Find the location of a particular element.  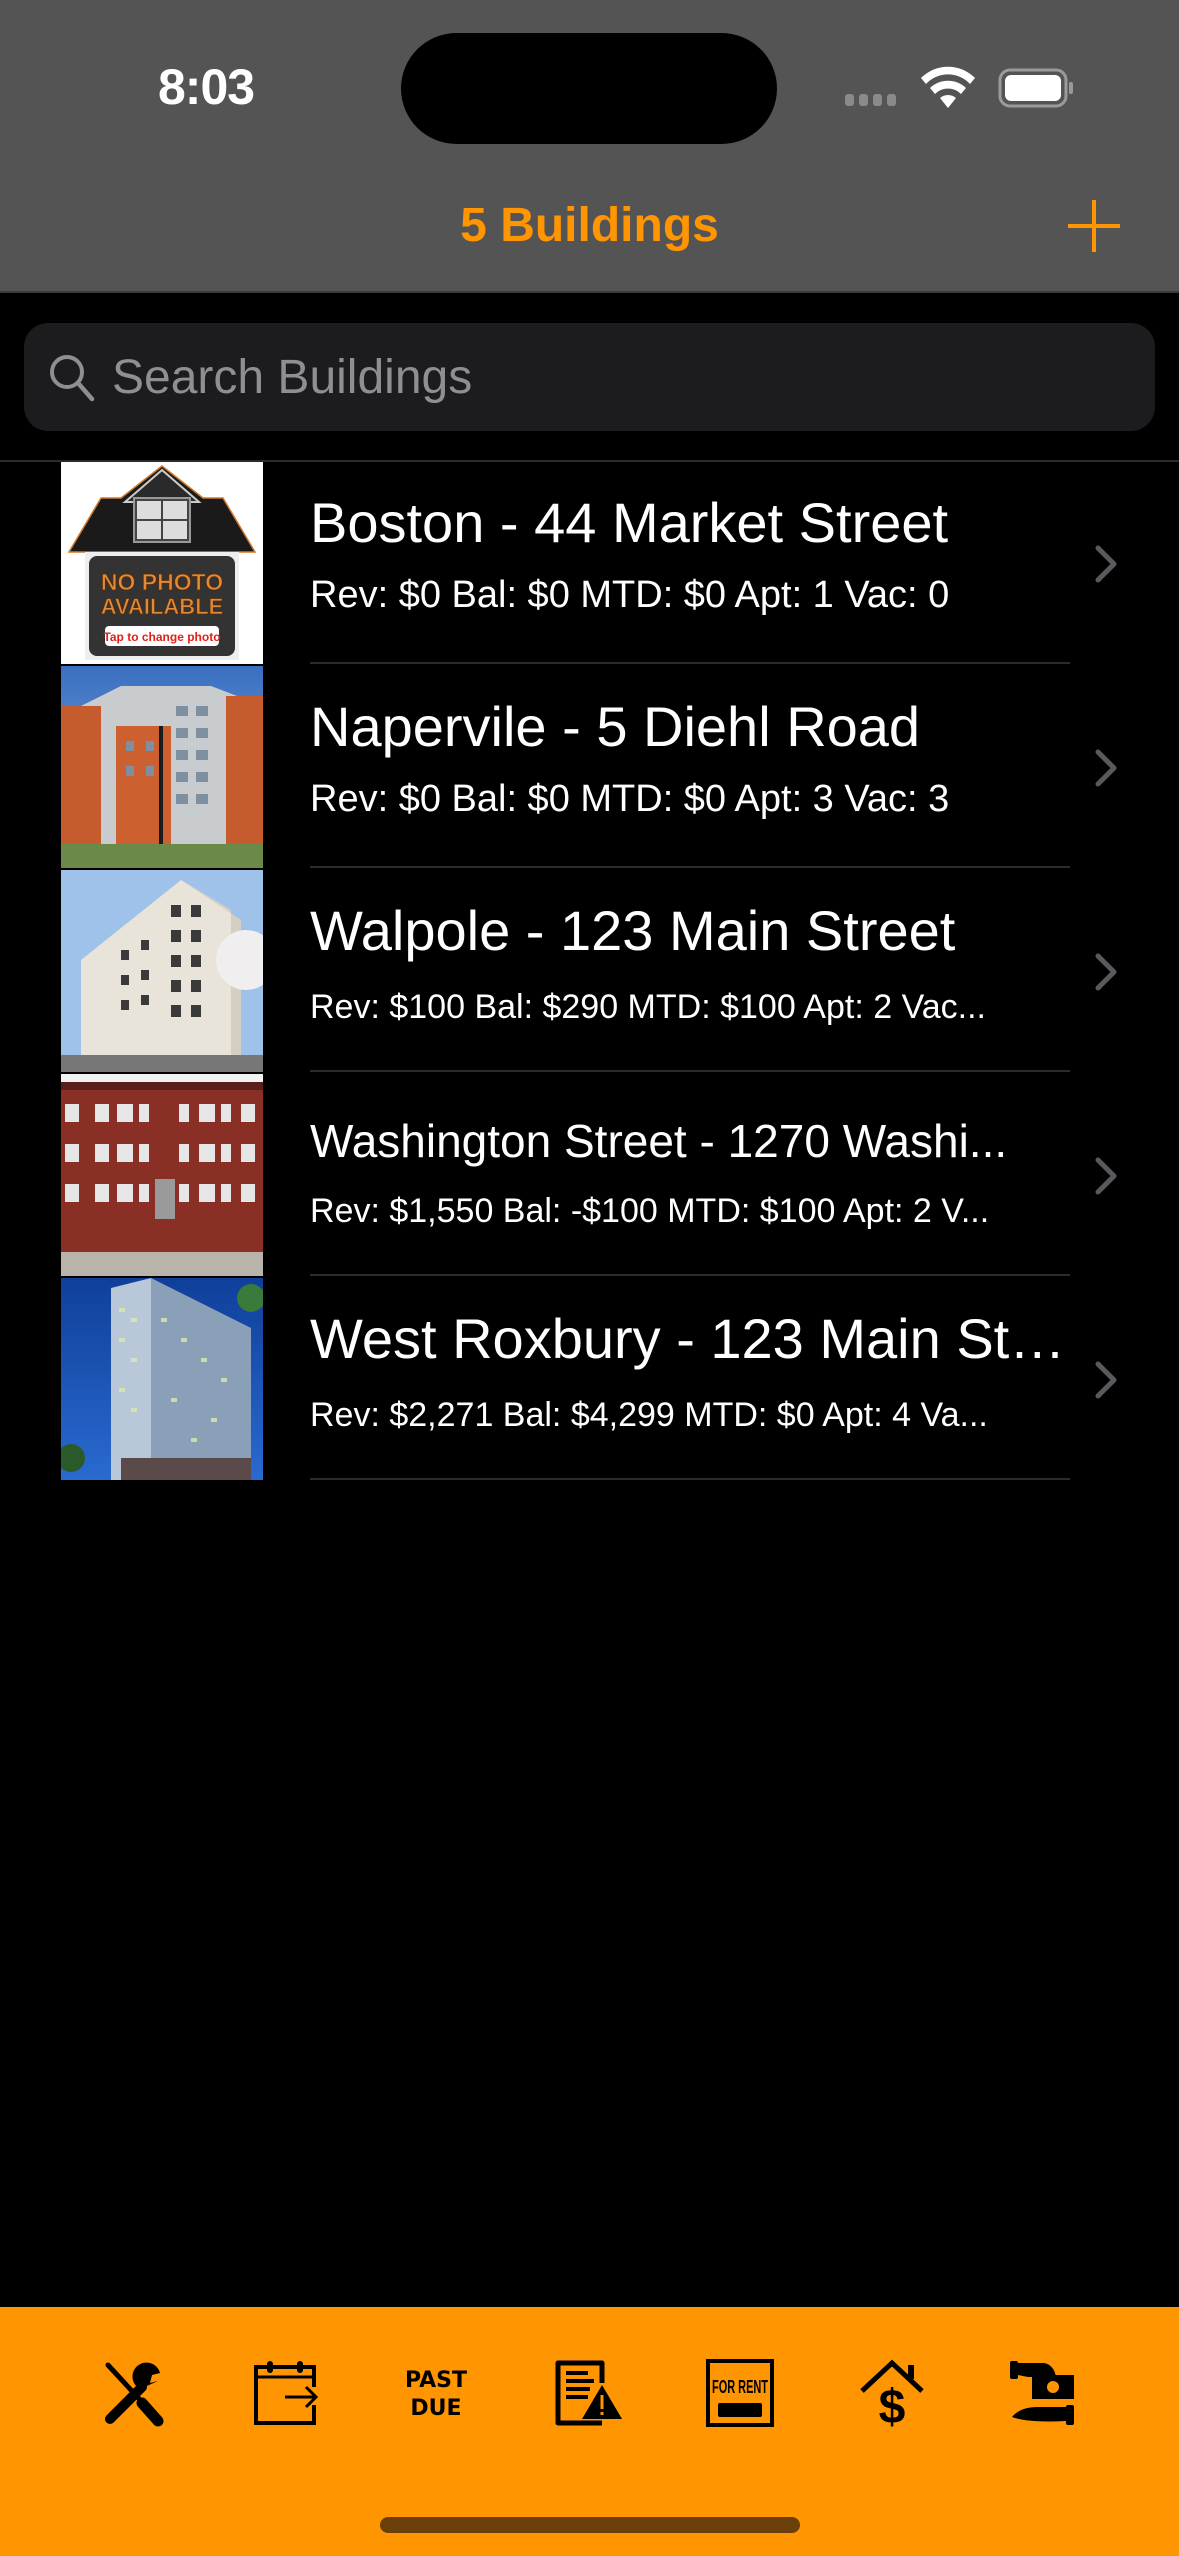

available-text: AVAILABLE is located at coordinates (162, 606).